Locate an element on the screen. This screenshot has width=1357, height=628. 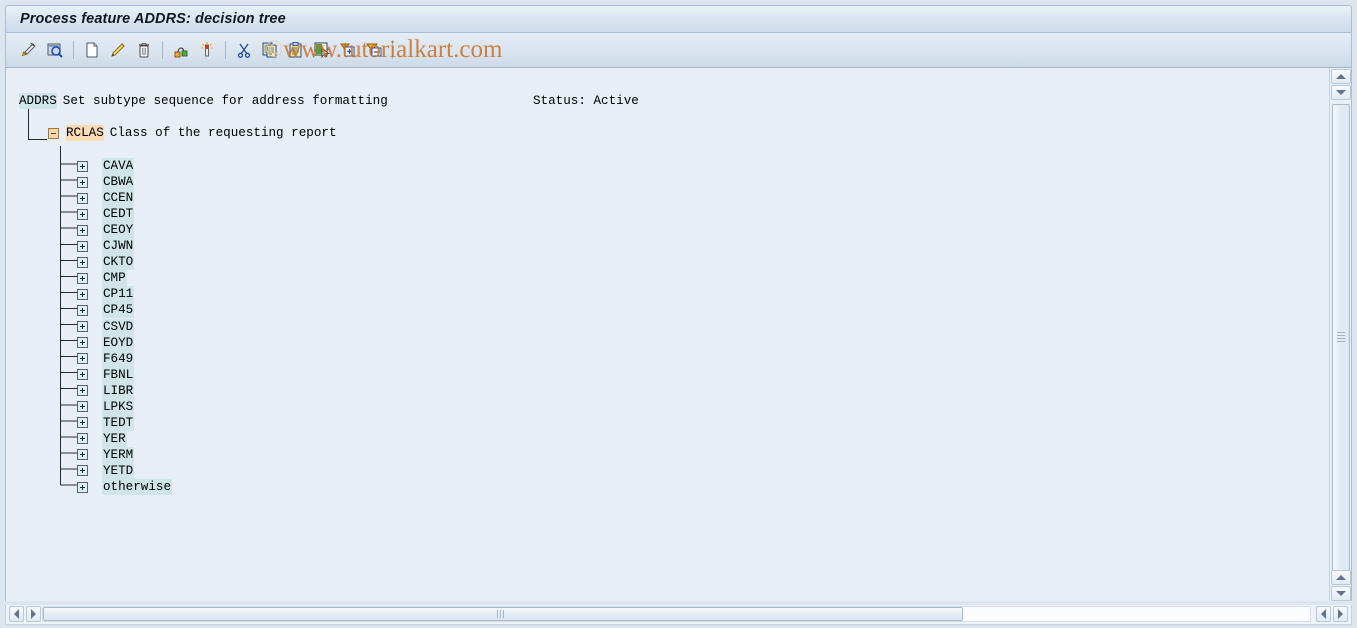
horizontal-scrollbar-track is located at coordinates (676, 614).